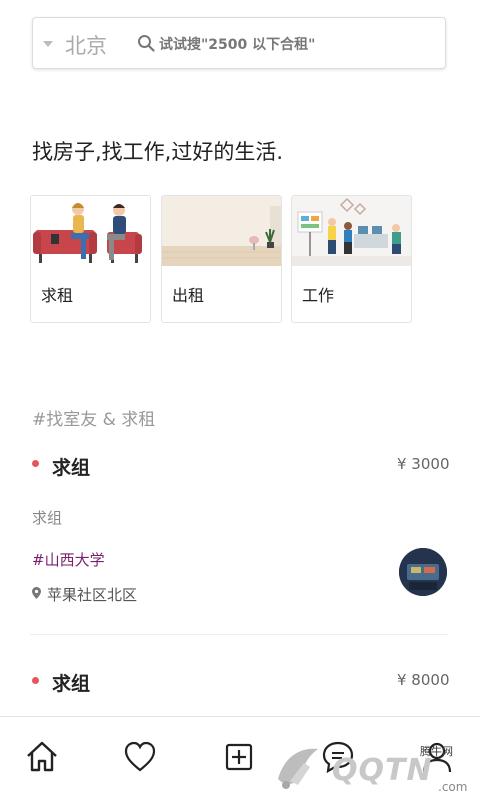 The image size is (480, 801). Describe the element at coordinates (423, 572) in the screenshot. I see `avatar` at that location.